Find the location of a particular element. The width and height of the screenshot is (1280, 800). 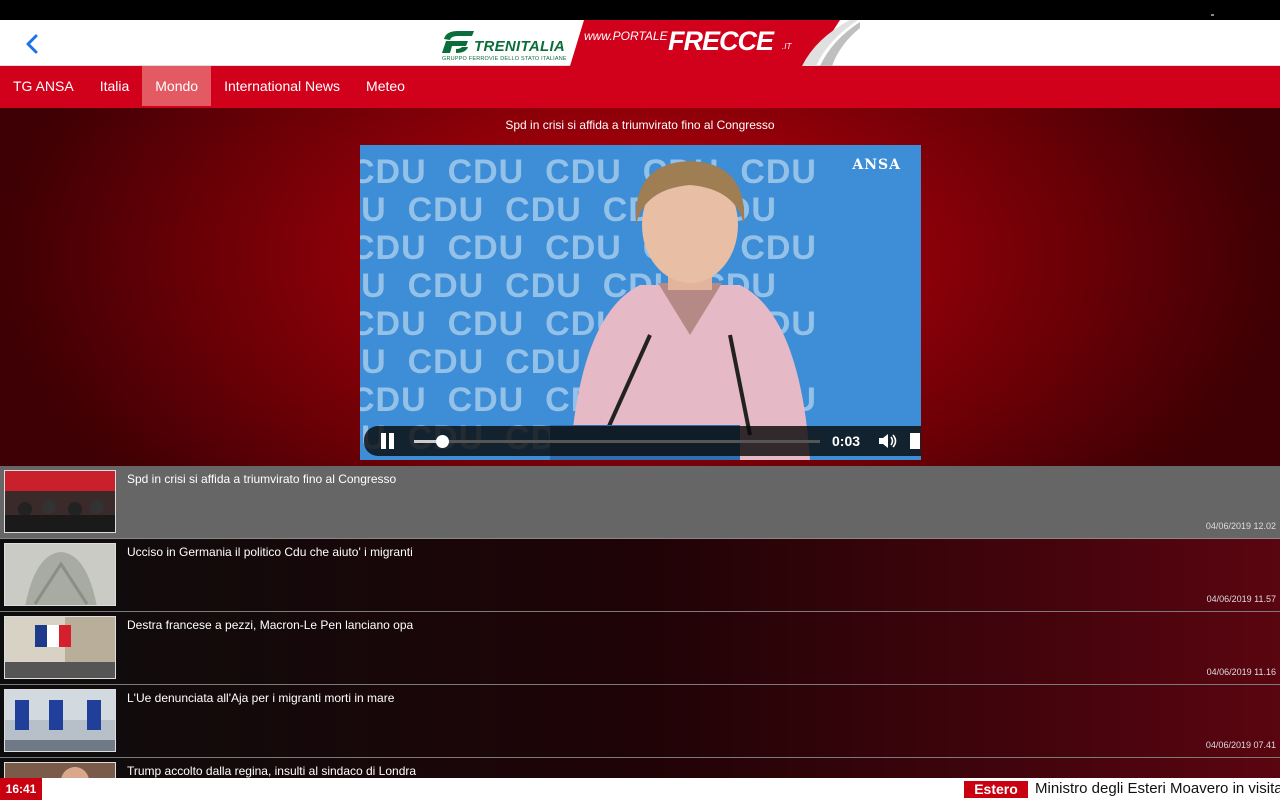

status-indicator is located at coordinates (1212, 15).